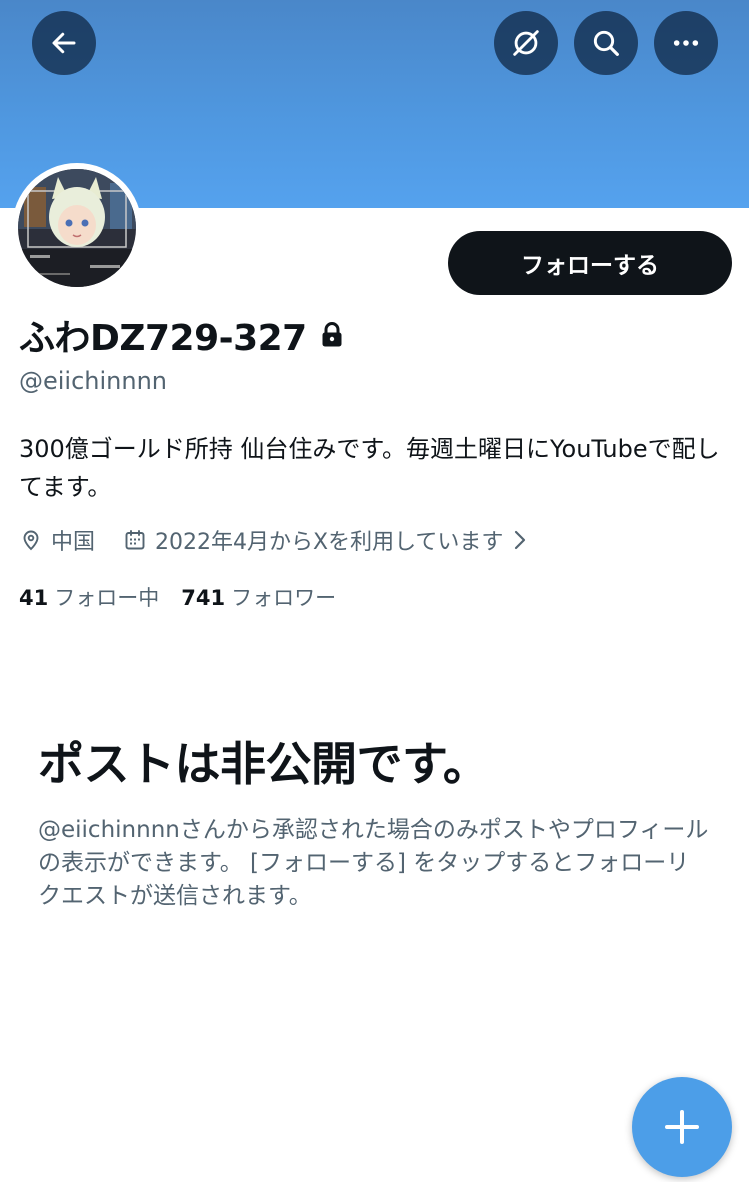  What do you see at coordinates (34, 598) in the screenshot?
I see `following-count: 41` at bounding box center [34, 598].